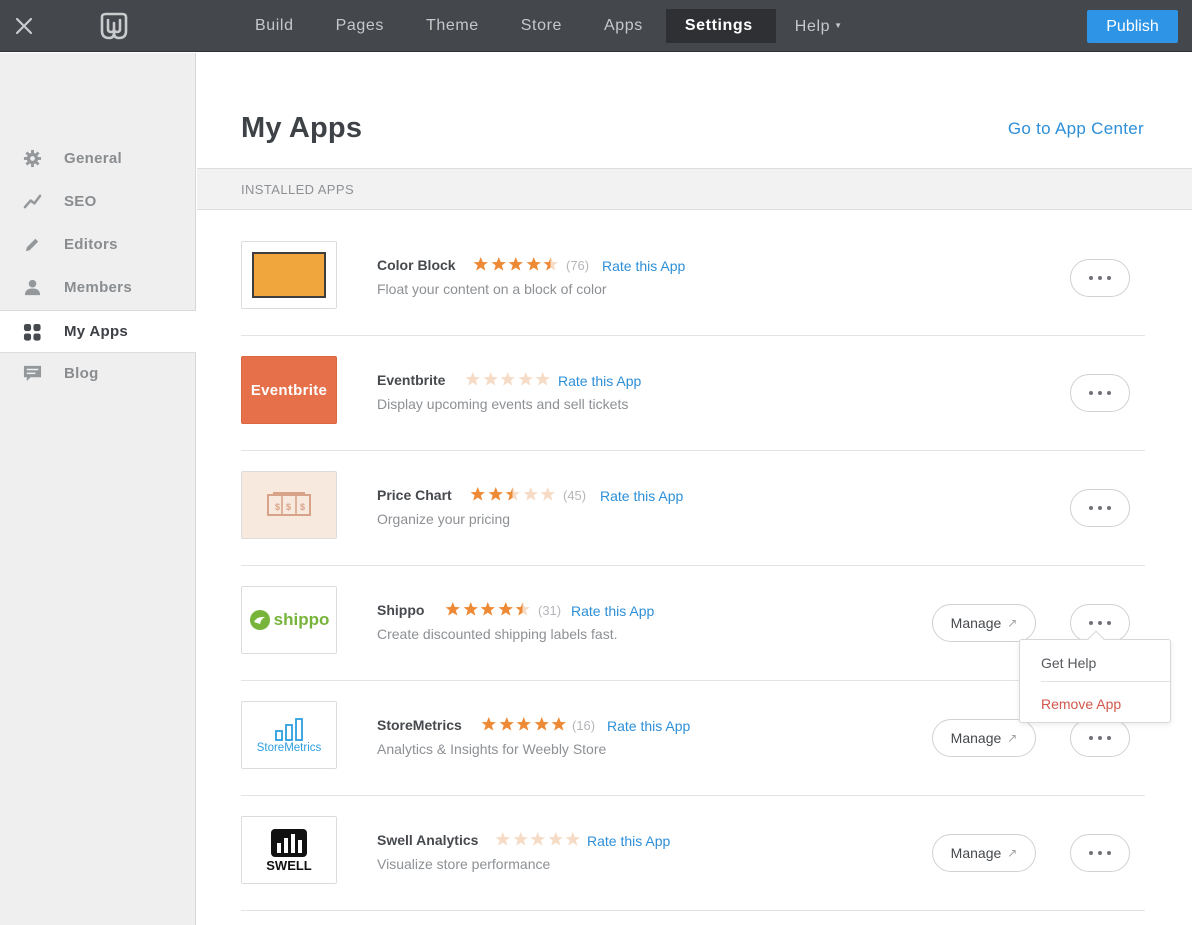 The height and width of the screenshot is (925, 1192). Describe the element at coordinates (1076, 129) in the screenshot. I see `go-to-app-center-link: Go to App Center` at that location.